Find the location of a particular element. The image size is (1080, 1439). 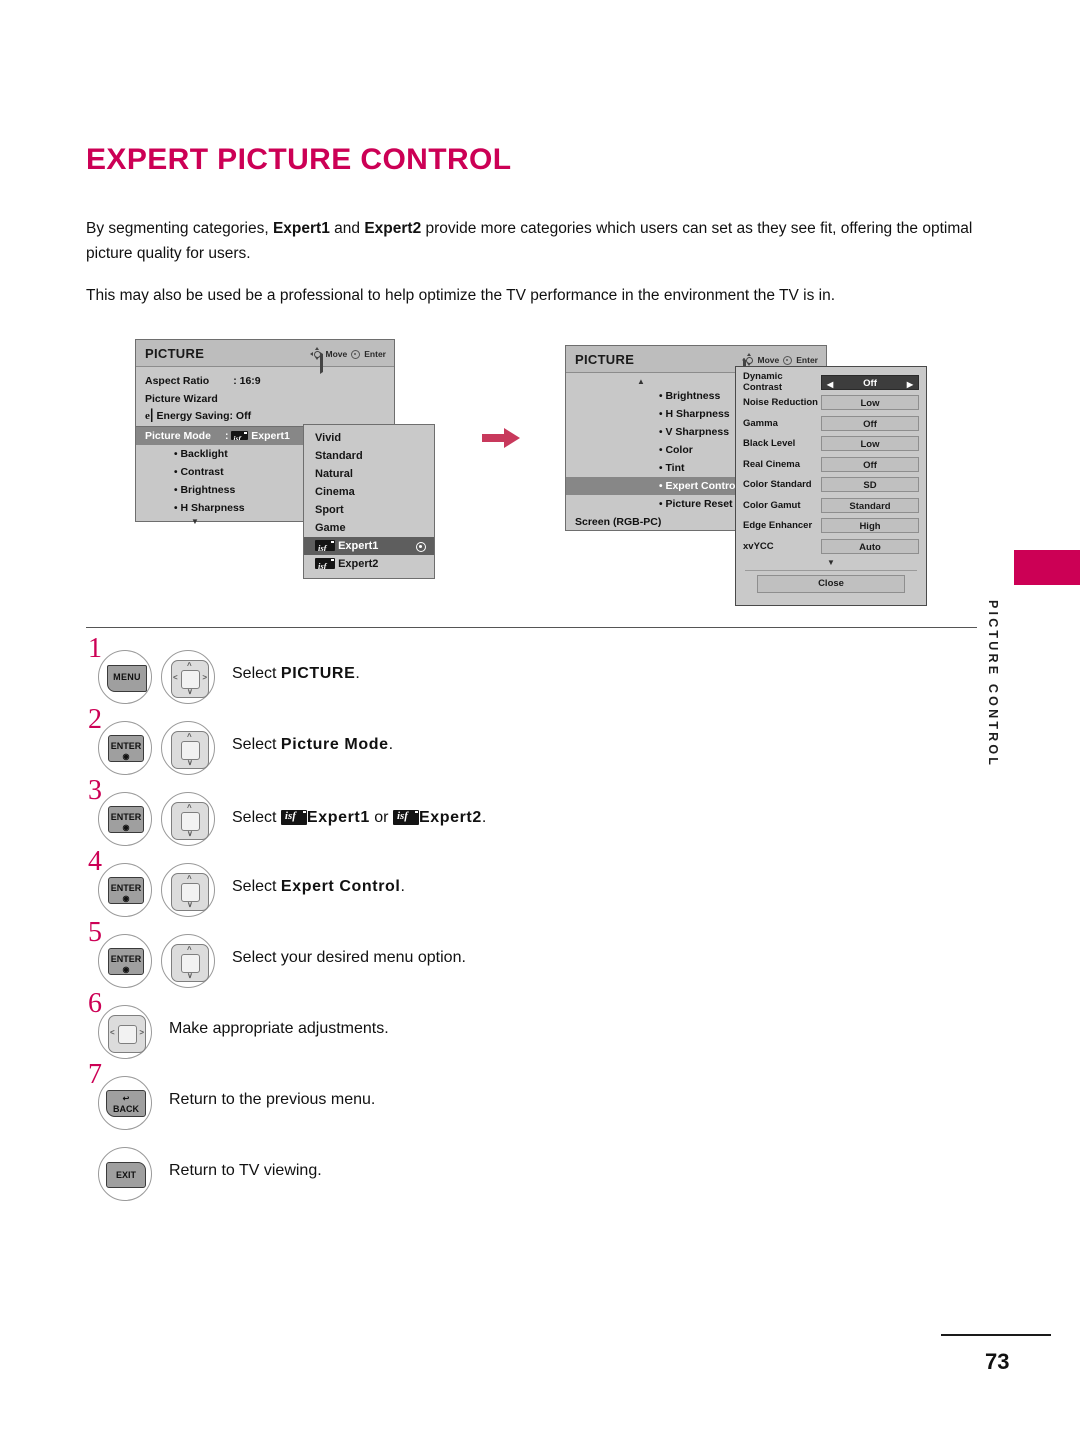

step-2-key-nav: ^ ∨ is located at coordinates (188, 748).